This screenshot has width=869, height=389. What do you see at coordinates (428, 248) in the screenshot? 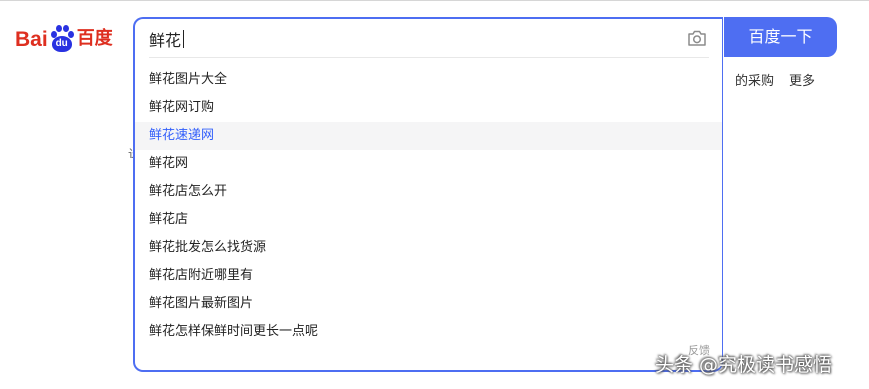
I see `suggestion-item: 鲜花批发怎么找货源` at bounding box center [428, 248].